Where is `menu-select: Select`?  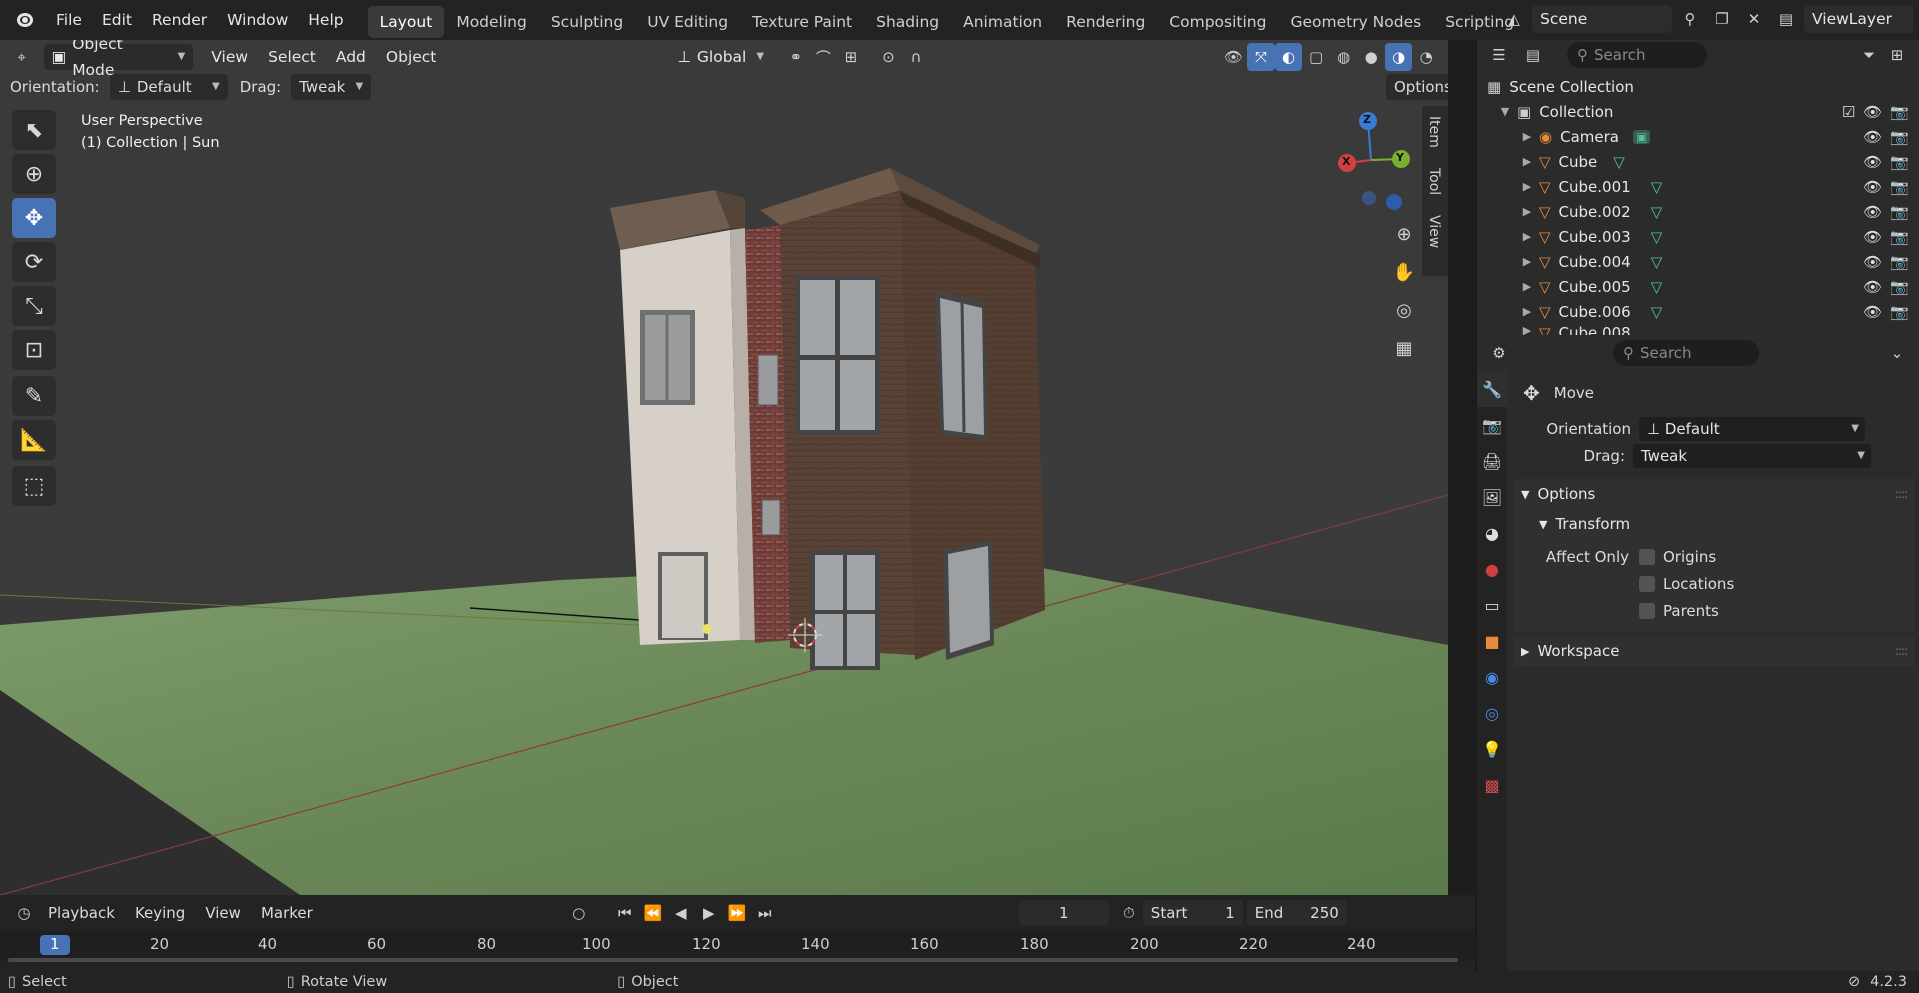
menu-select: Select is located at coordinates (292, 57).